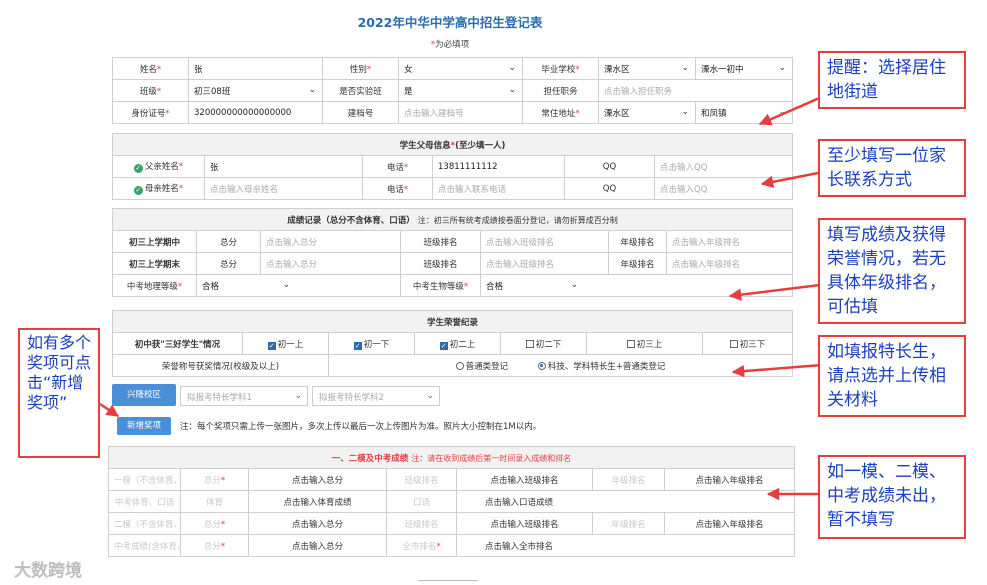  What do you see at coordinates (59, 393) in the screenshot?
I see `callout-add-award: 如有多个奖项可点击“新增奖项”` at bounding box center [59, 393].